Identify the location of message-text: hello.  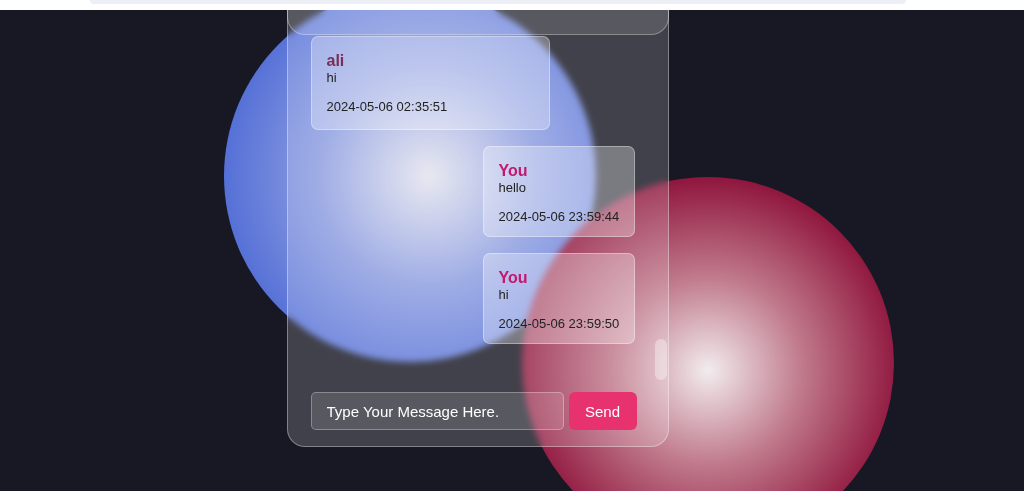
(512, 187).